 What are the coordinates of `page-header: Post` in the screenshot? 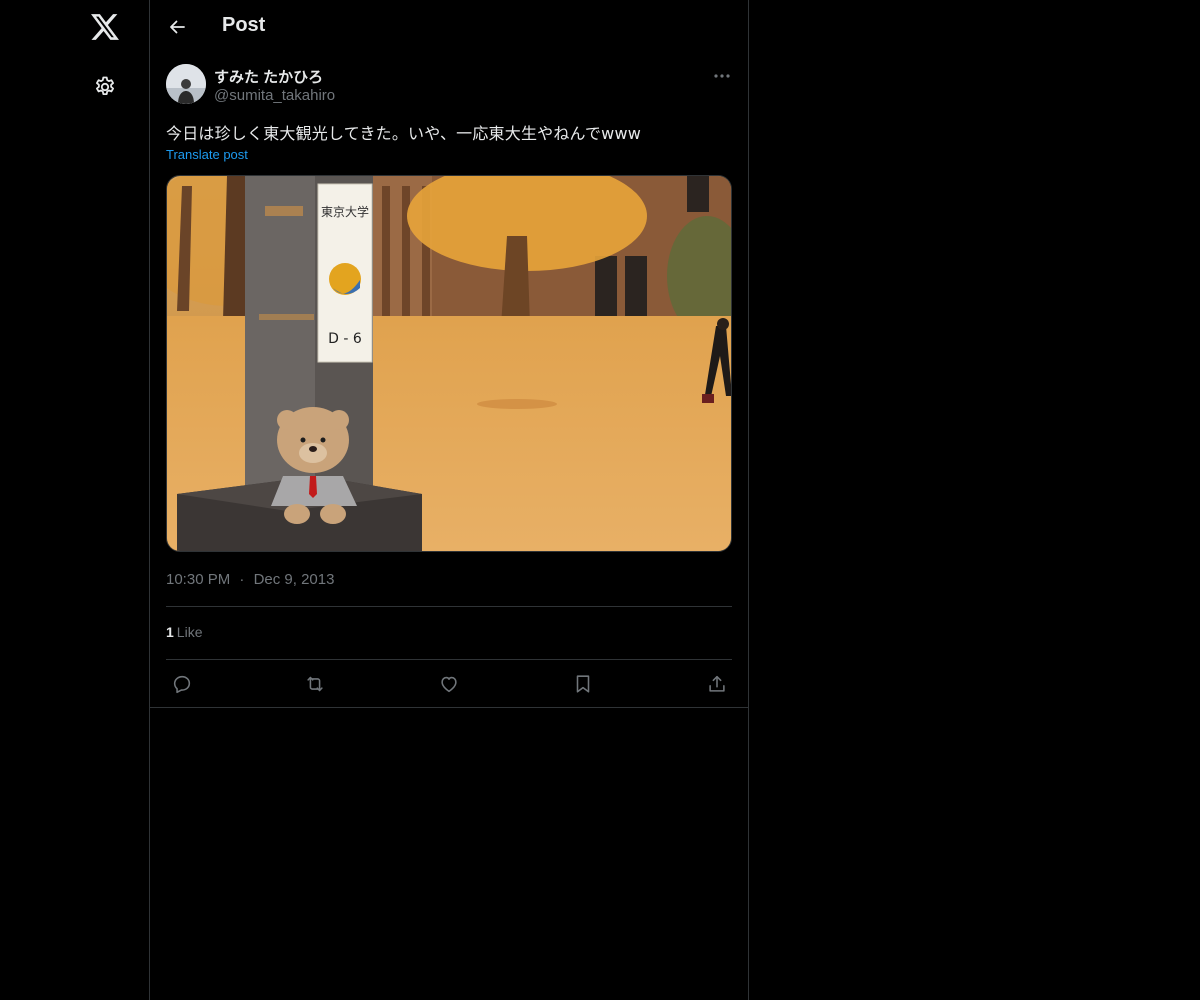 It's located at (449, 27).